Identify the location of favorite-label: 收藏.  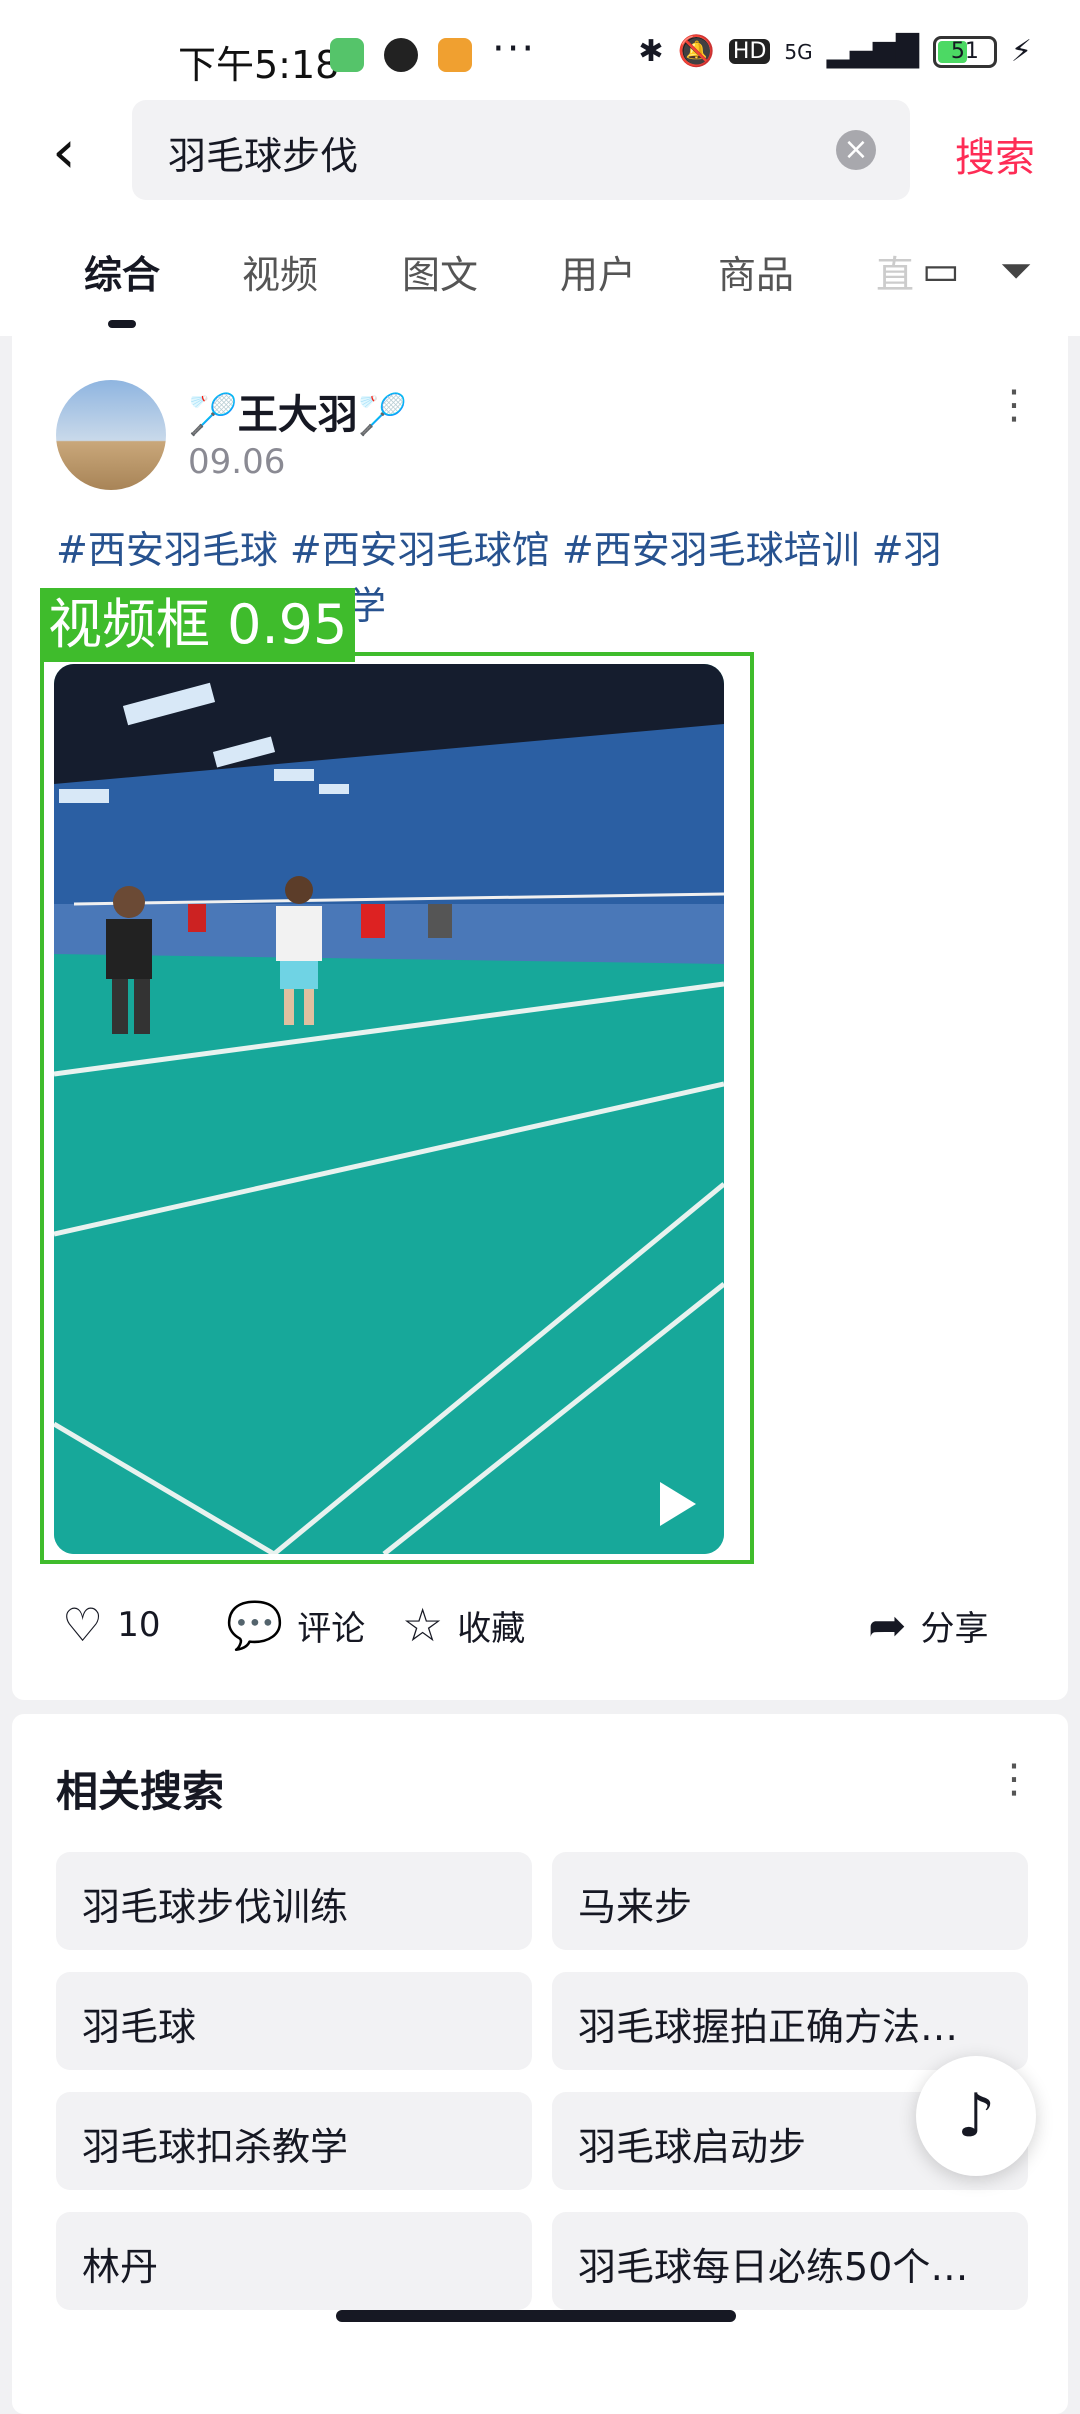
(491, 1628).